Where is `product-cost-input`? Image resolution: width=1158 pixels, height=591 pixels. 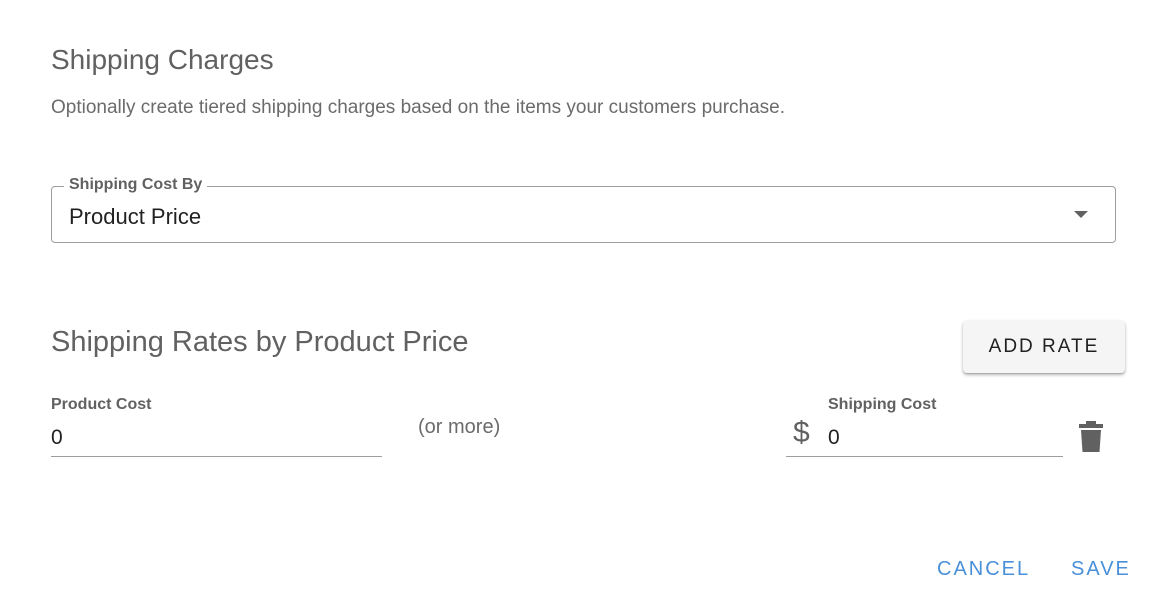 product-cost-input is located at coordinates (216, 438).